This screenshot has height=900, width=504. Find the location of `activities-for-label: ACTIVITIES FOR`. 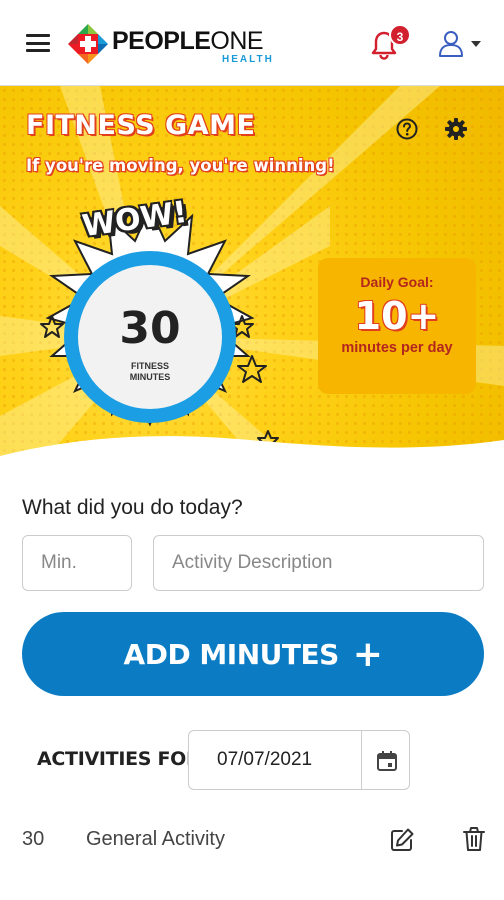

activities-for-label: ACTIVITIES FOR is located at coordinates (119, 759).